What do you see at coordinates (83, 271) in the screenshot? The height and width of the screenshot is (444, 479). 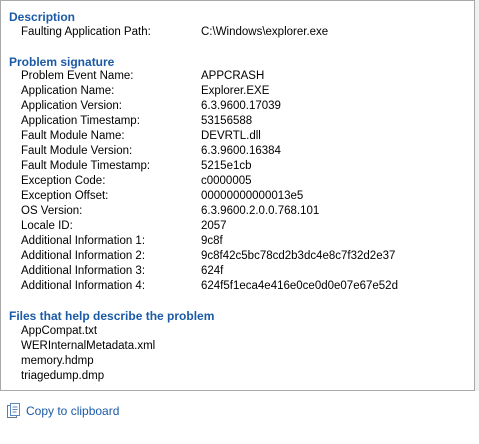 I see `detail-key: Additional Information 3:` at bounding box center [83, 271].